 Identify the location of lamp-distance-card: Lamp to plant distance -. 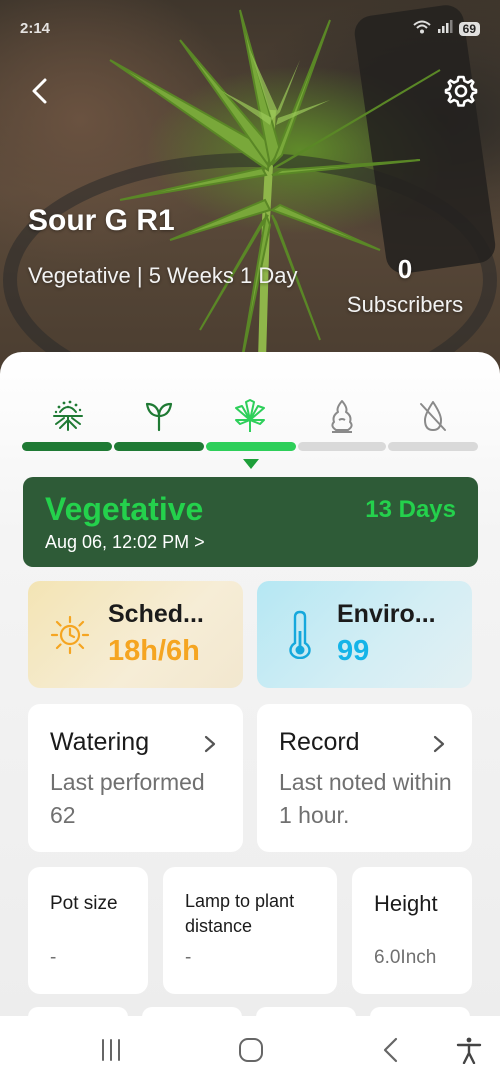
(250, 930).